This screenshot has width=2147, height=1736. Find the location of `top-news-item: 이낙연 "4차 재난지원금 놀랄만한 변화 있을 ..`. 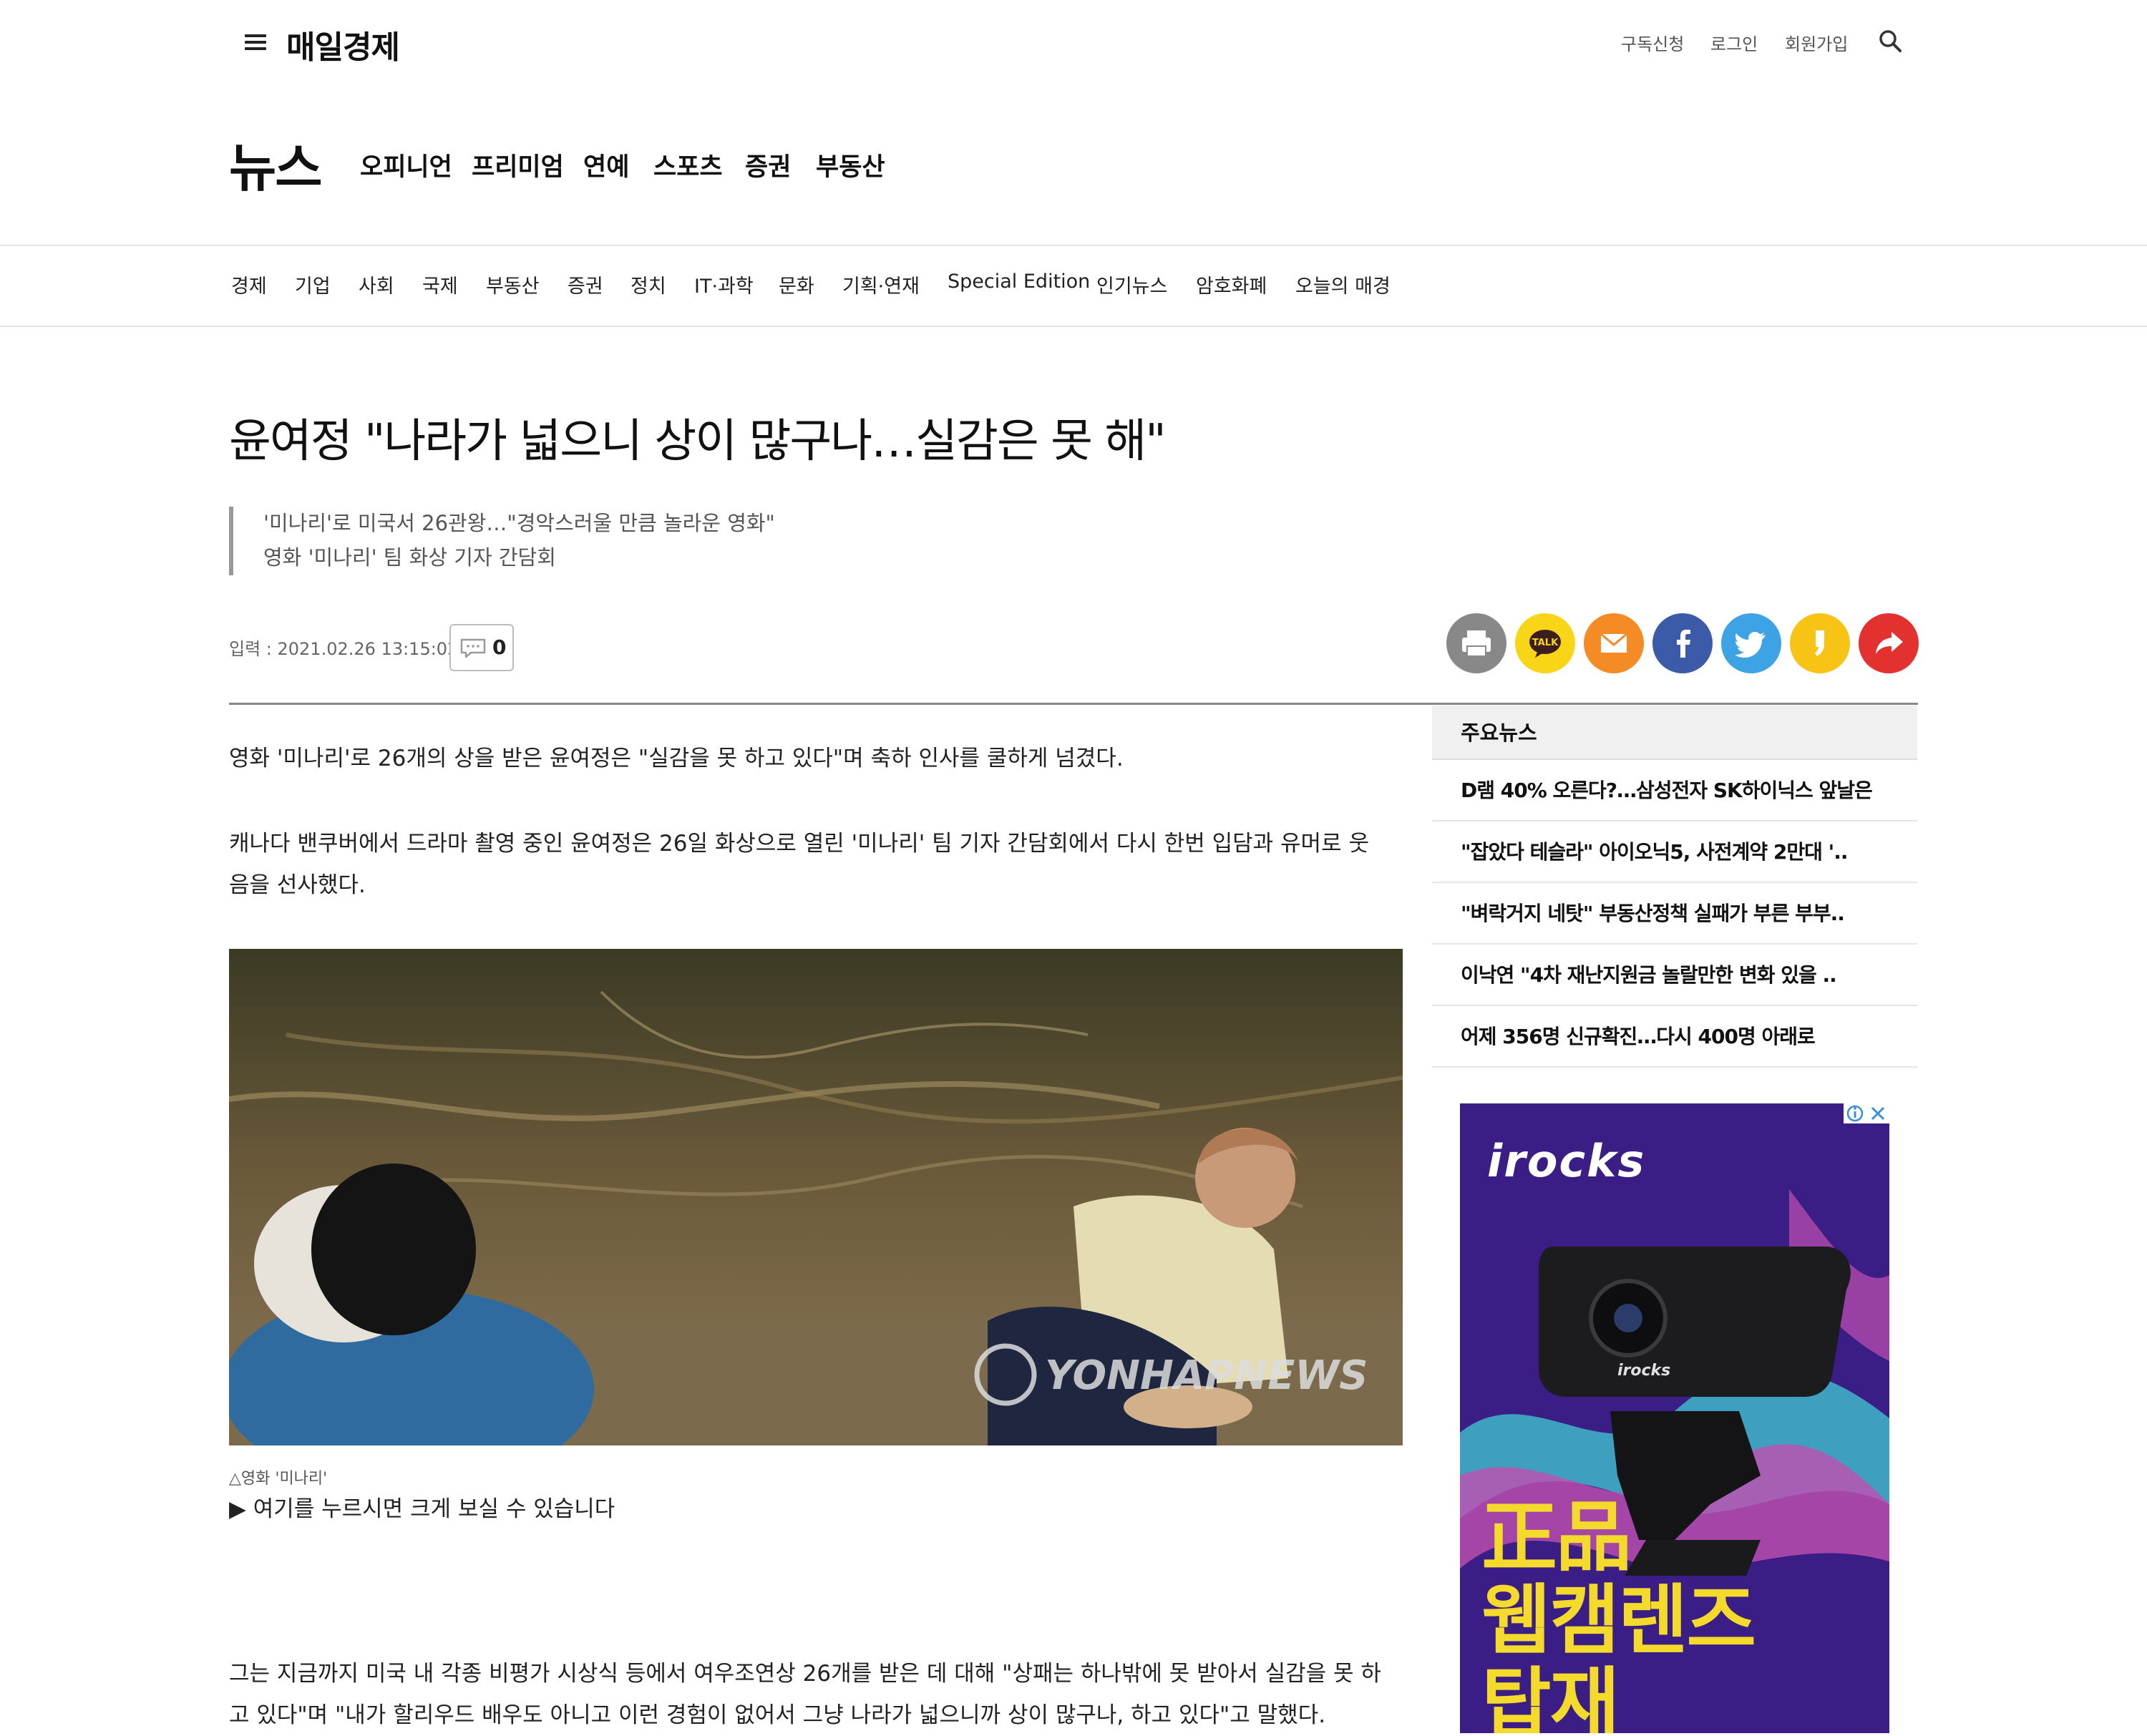

top-news-item: 이낙연 "4차 재난지원금 놀랄만한 변화 있을 .. is located at coordinates (1674, 976).